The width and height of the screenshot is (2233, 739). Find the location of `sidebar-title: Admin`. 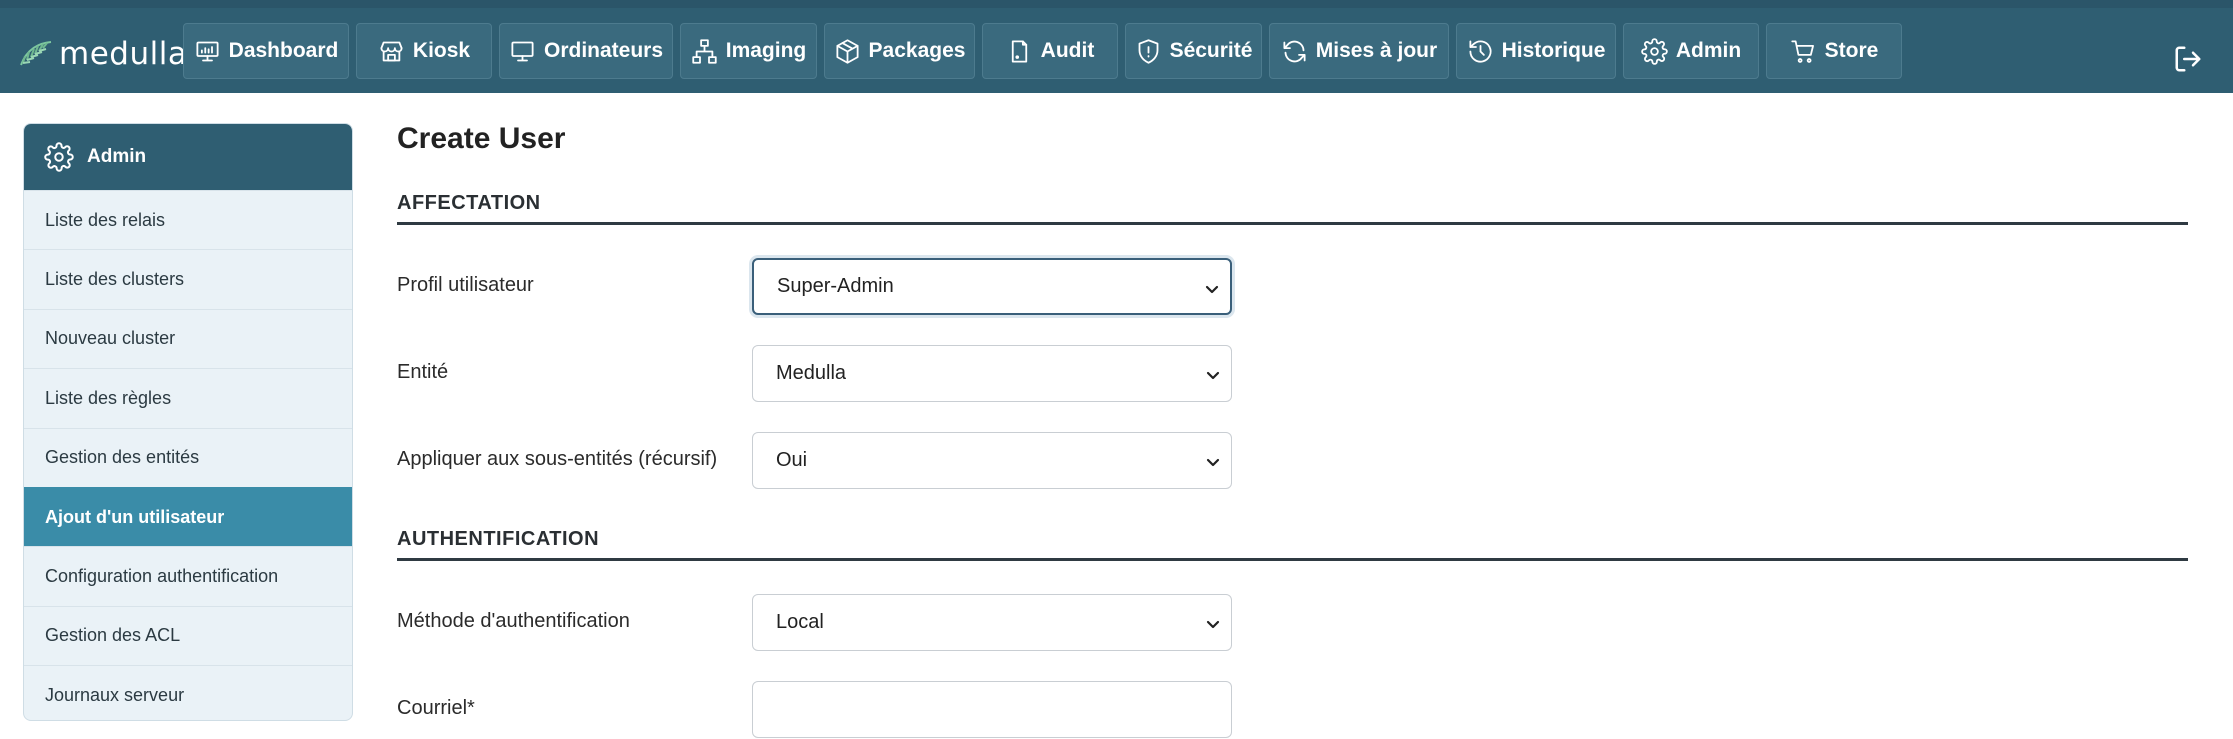

sidebar-title: Admin is located at coordinates (117, 156).